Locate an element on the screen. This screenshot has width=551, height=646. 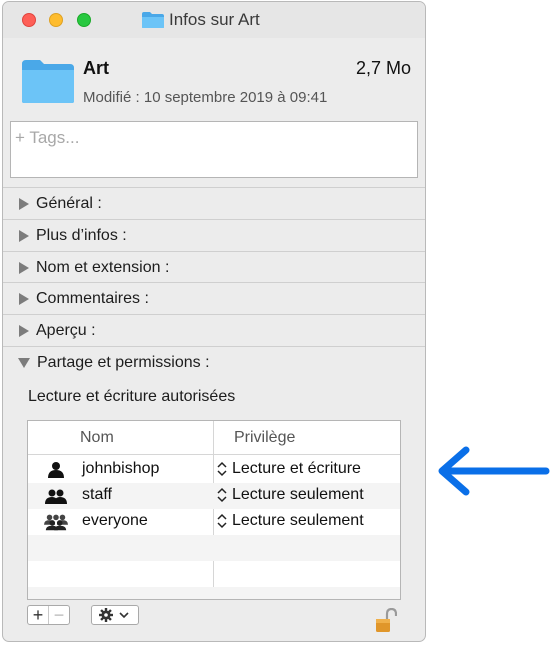
section-label: Nom et extension : is located at coordinates (103, 267).